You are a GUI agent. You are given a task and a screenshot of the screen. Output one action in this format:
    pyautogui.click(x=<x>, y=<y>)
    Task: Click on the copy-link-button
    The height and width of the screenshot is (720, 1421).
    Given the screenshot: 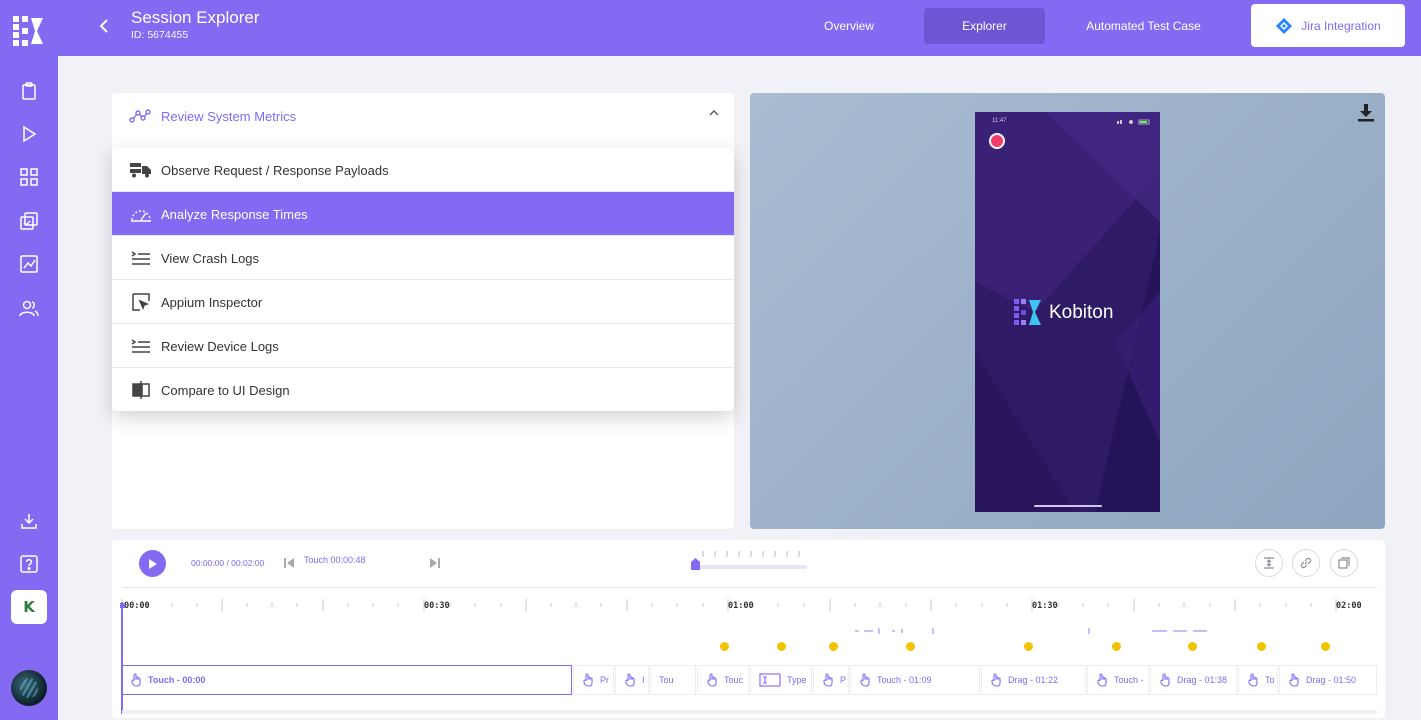 What is the action you would take?
    pyautogui.click(x=1306, y=563)
    